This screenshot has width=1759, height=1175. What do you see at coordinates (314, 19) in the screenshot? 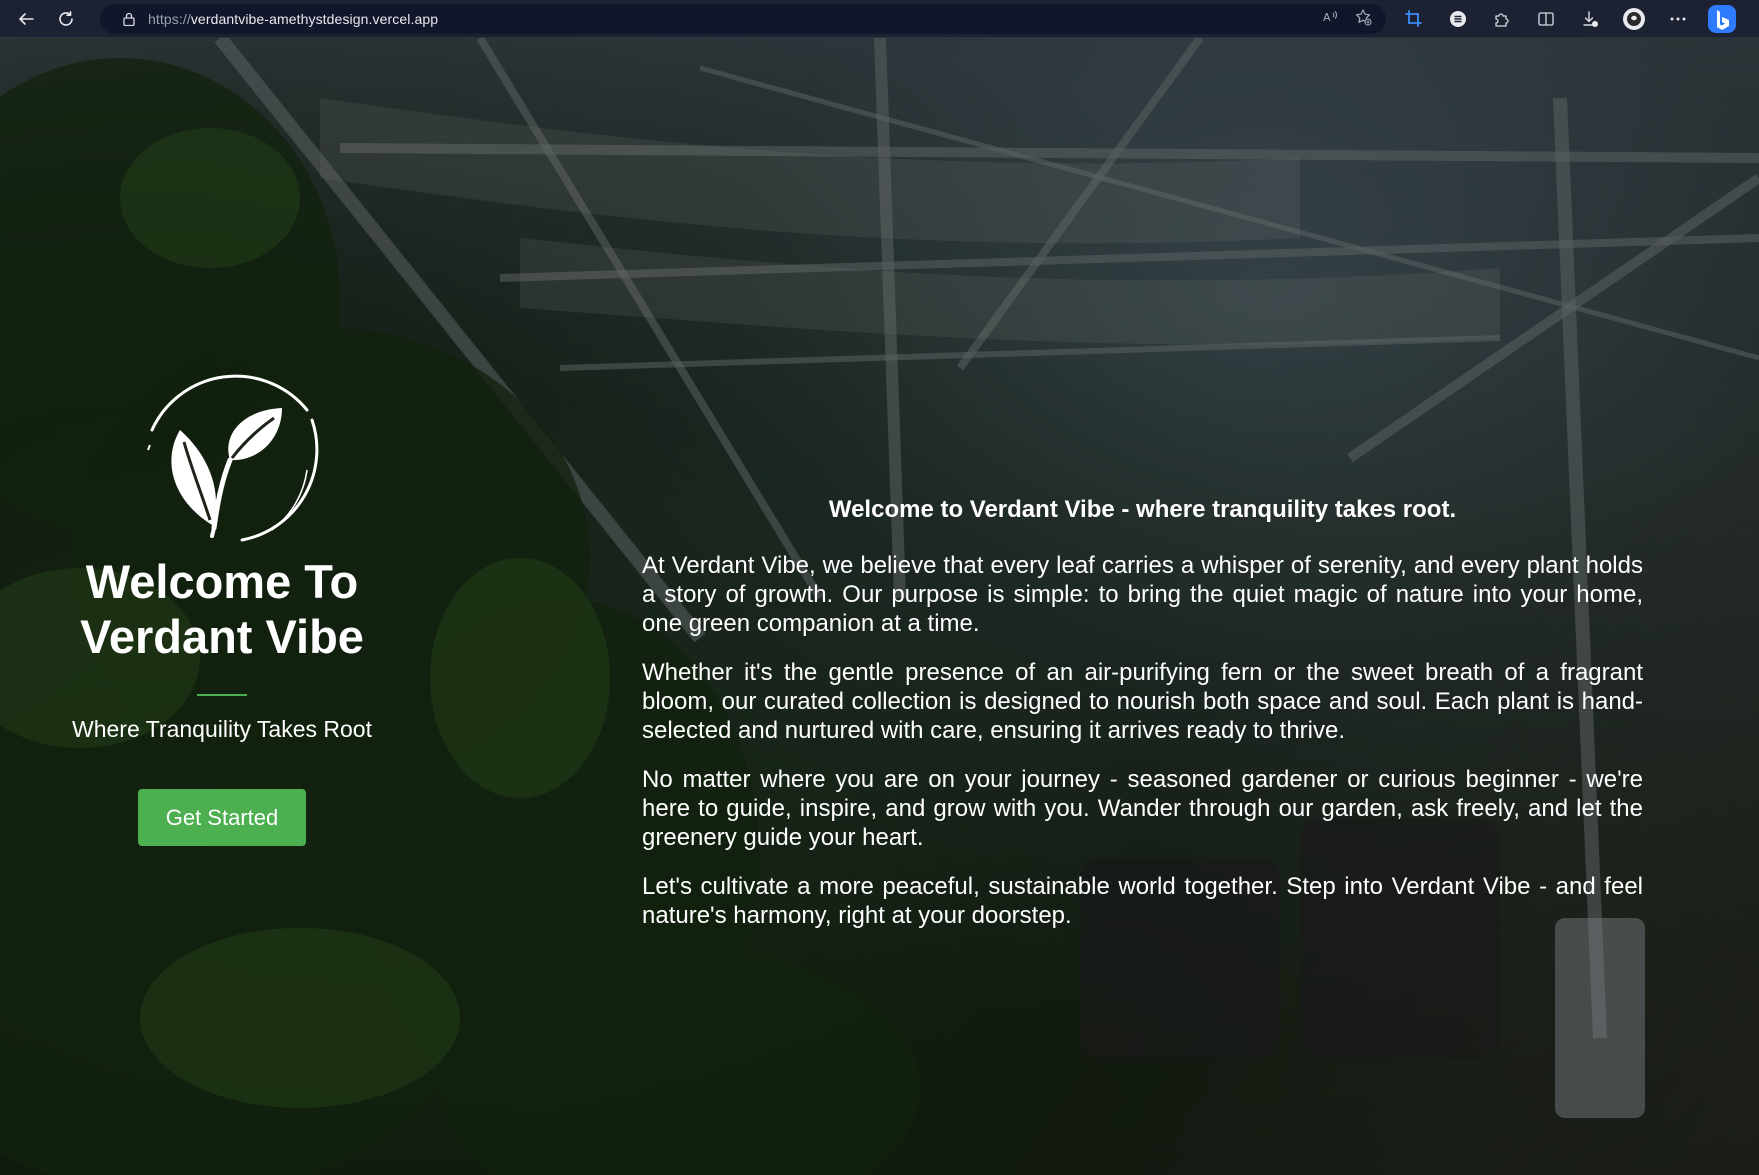
I see `url-host: verdantvibe-amethystdesign.vercel.app` at bounding box center [314, 19].